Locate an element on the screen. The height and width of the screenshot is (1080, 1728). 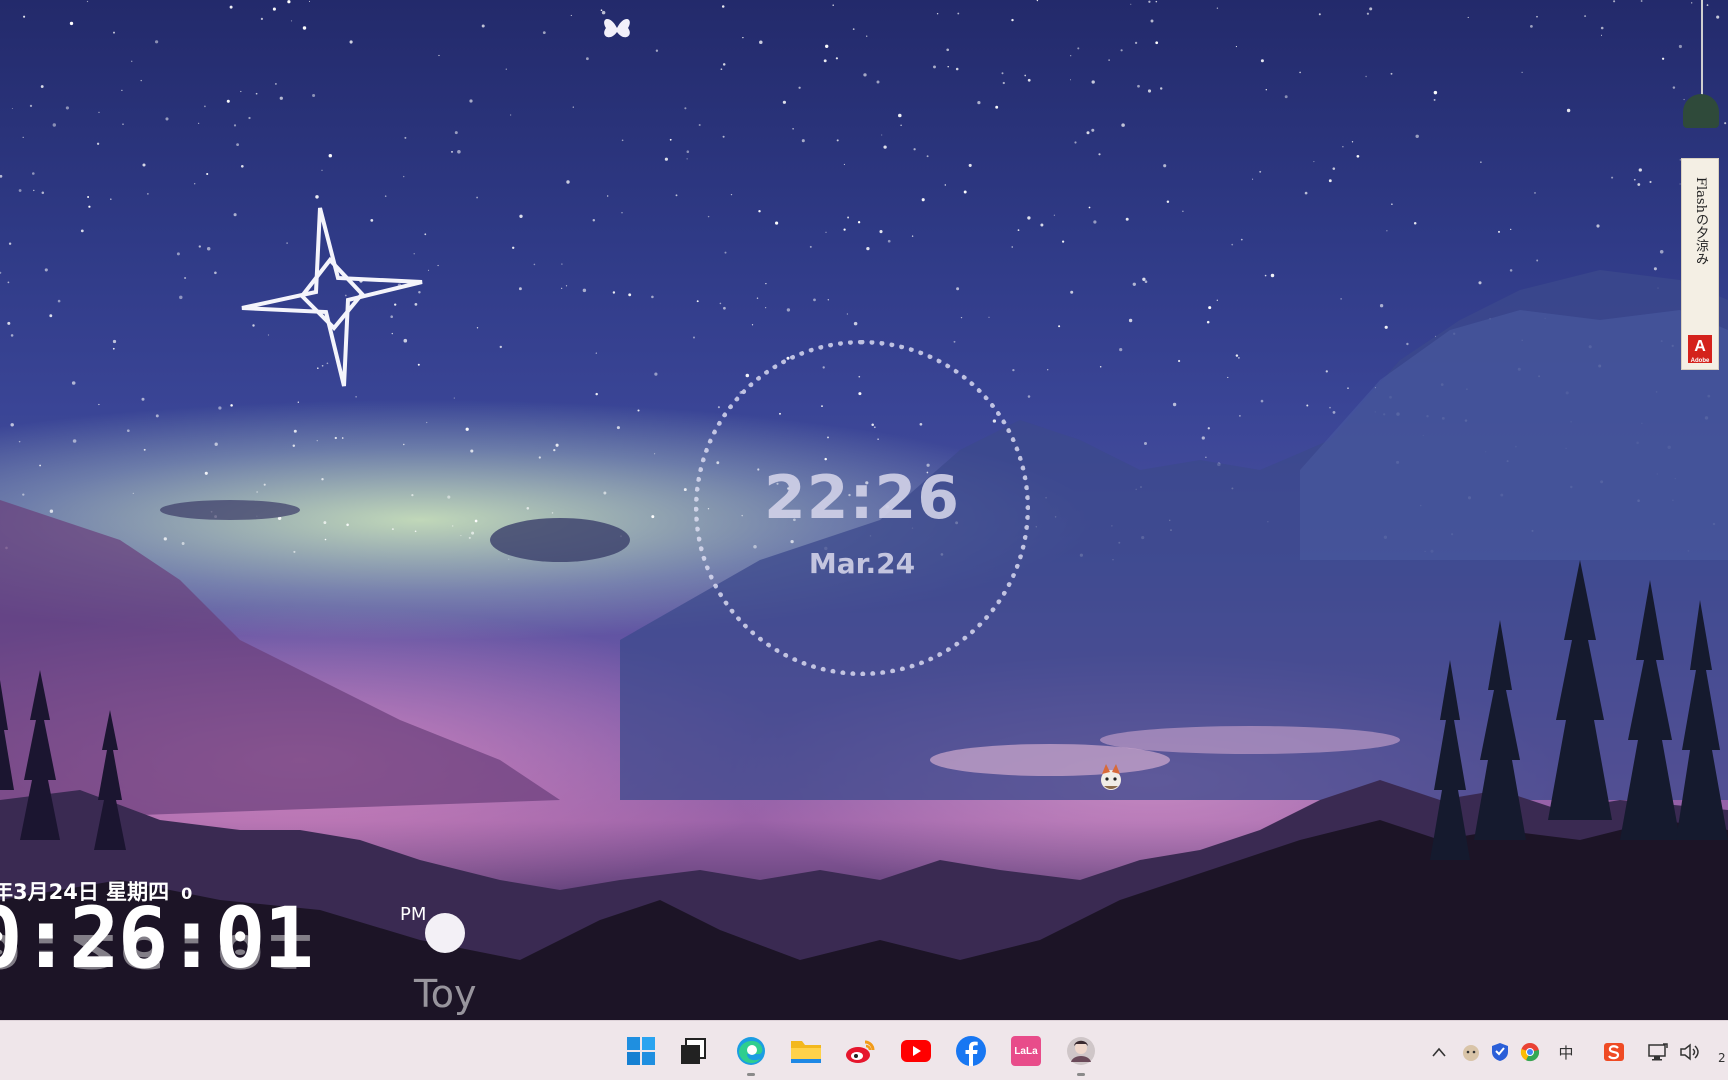
digital-clock-label: Toy is located at coordinates (445, 994).